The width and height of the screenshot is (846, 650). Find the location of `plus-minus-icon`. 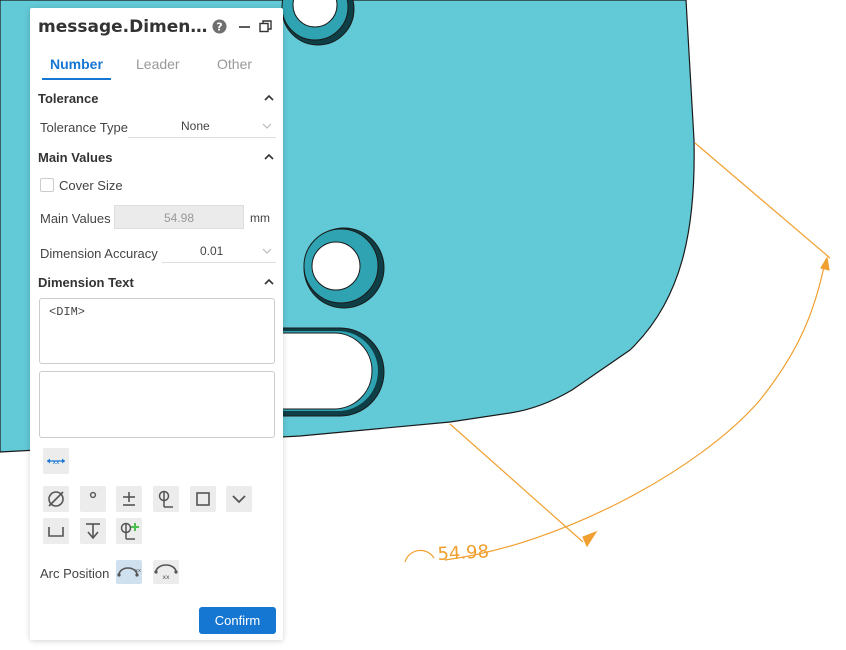

plus-minus-icon is located at coordinates (129, 499).